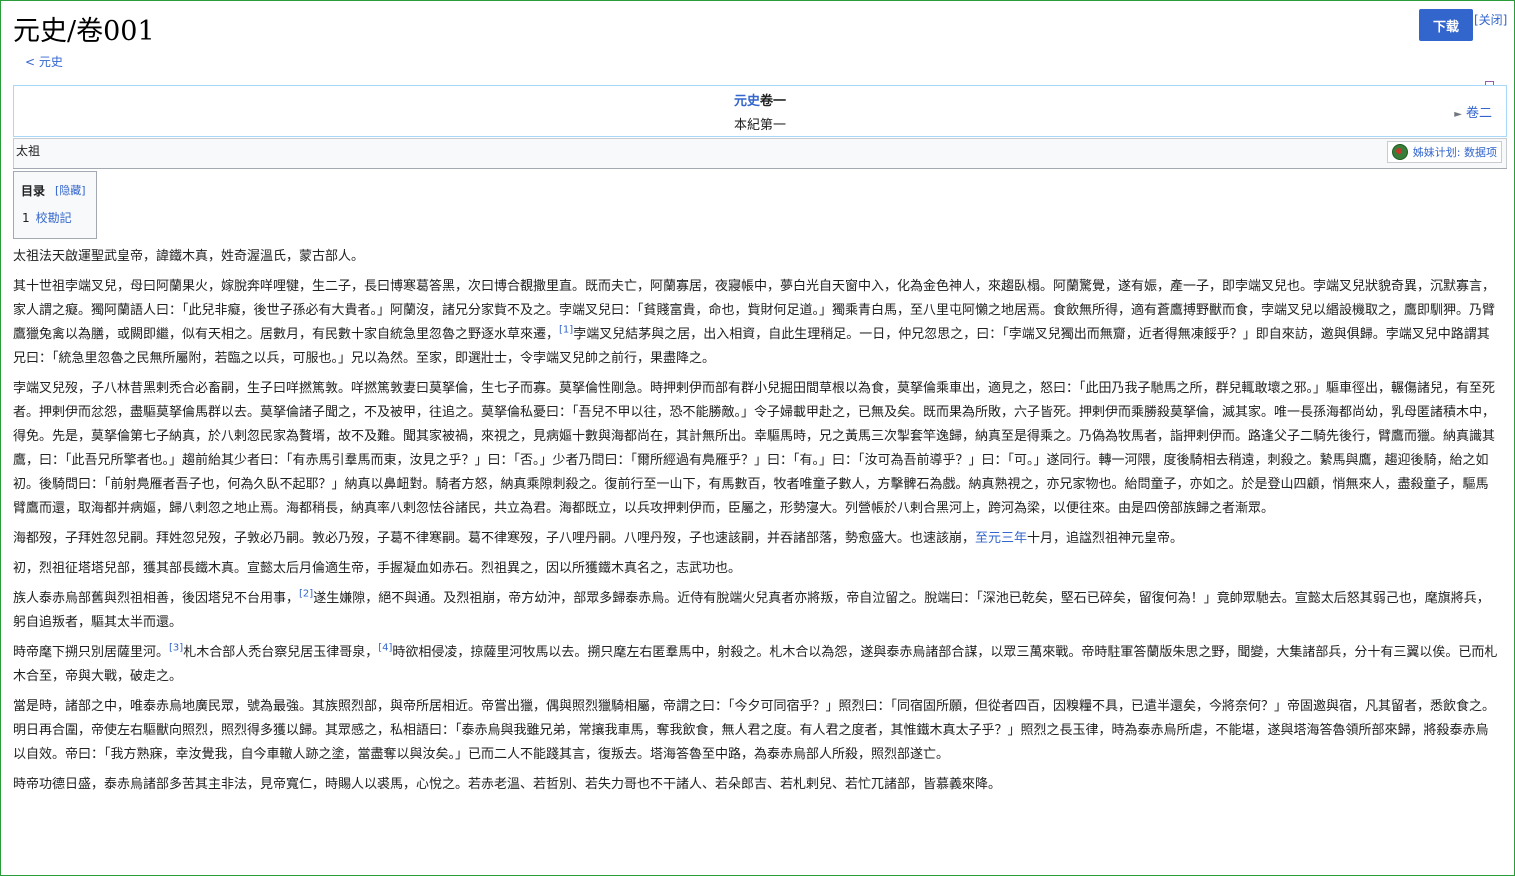 The image size is (1515, 876). What do you see at coordinates (26, 218) in the screenshot?
I see `toc-item-number: 1` at bounding box center [26, 218].